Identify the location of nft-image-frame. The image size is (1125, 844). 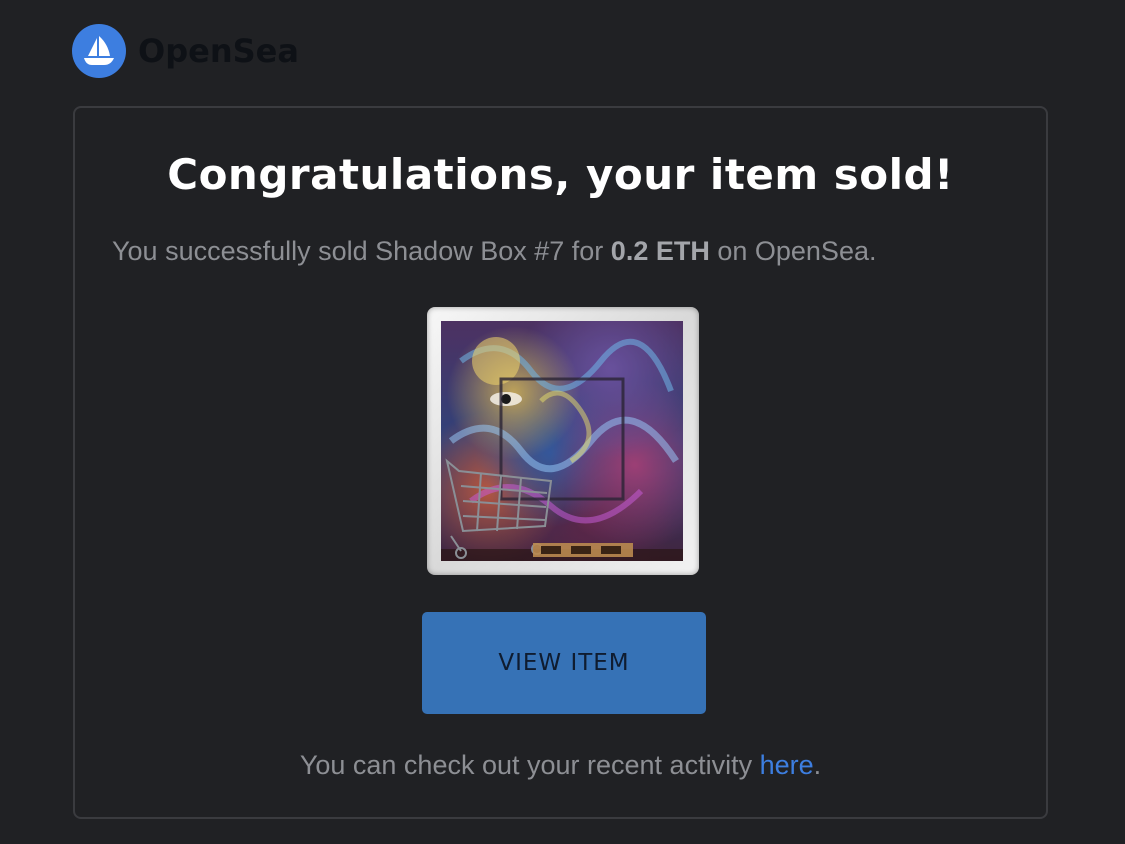
(563, 441).